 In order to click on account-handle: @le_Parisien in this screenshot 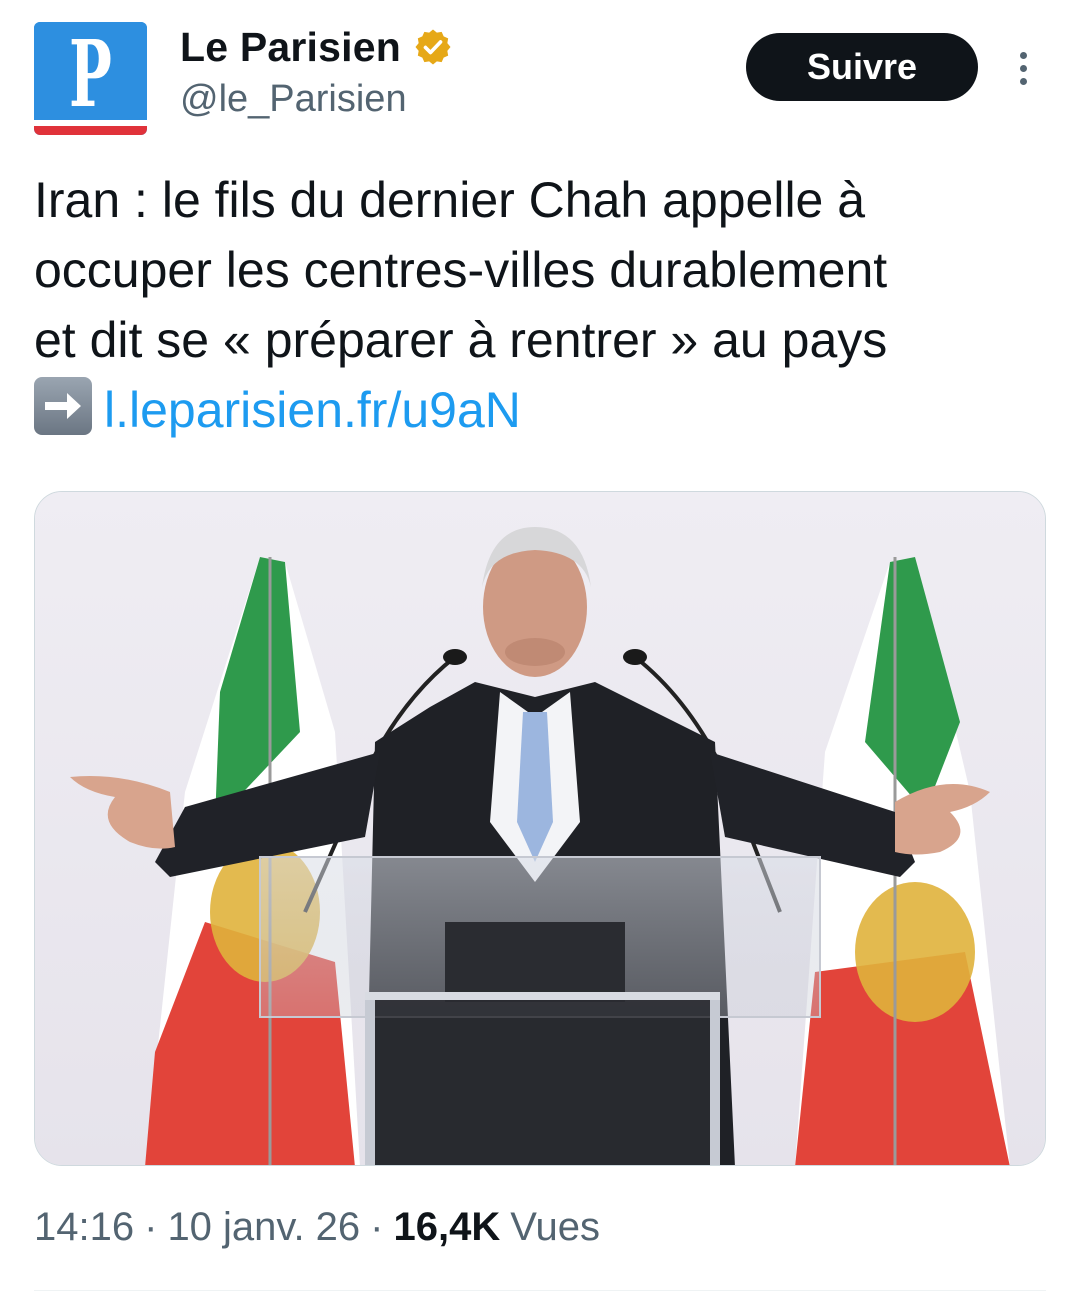, I will do `click(293, 99)`.